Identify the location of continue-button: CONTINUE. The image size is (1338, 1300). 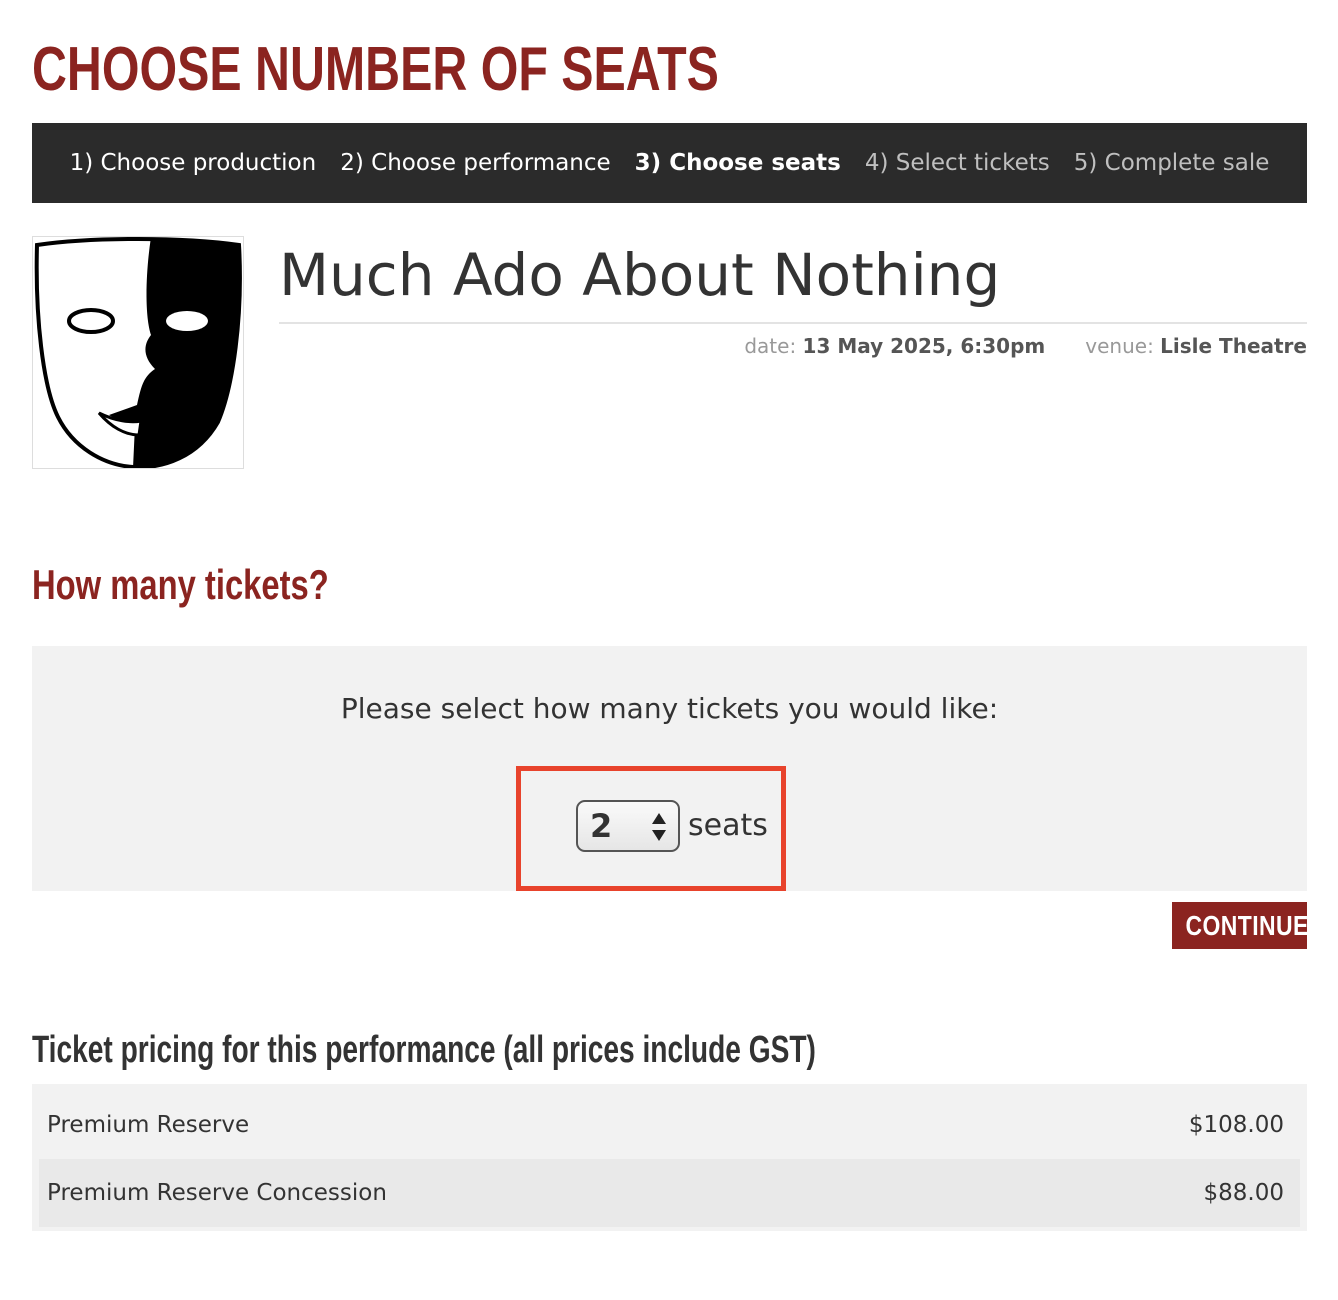
(1240, 925).